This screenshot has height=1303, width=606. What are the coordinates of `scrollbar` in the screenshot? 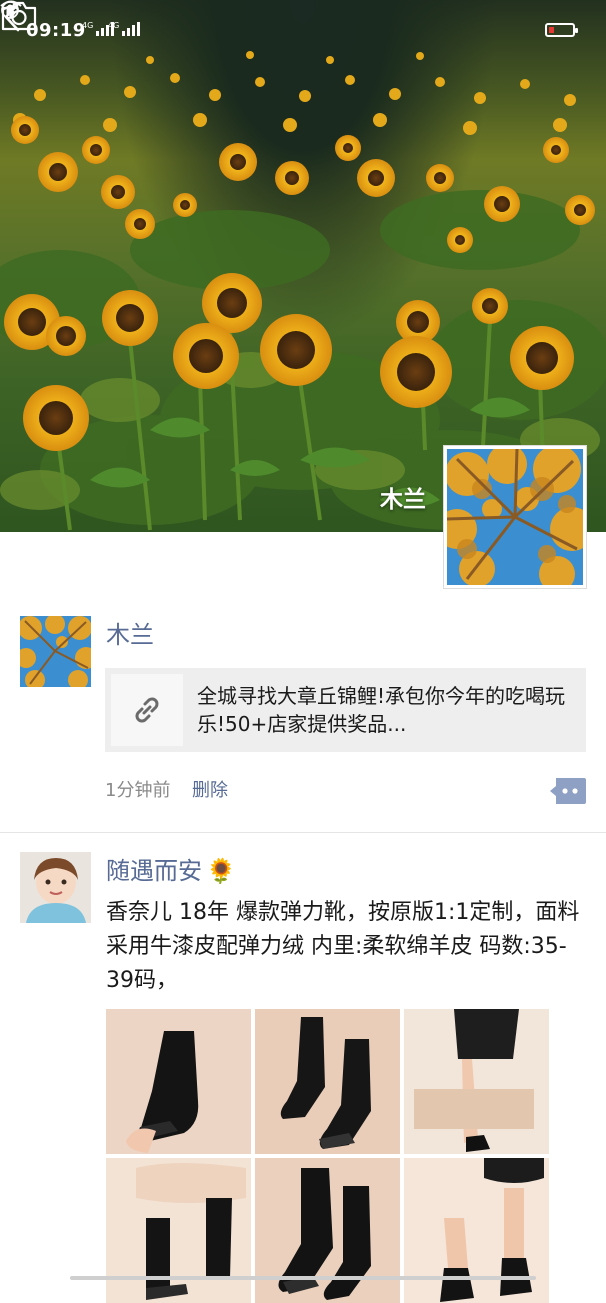 It's located at (303, 1278).